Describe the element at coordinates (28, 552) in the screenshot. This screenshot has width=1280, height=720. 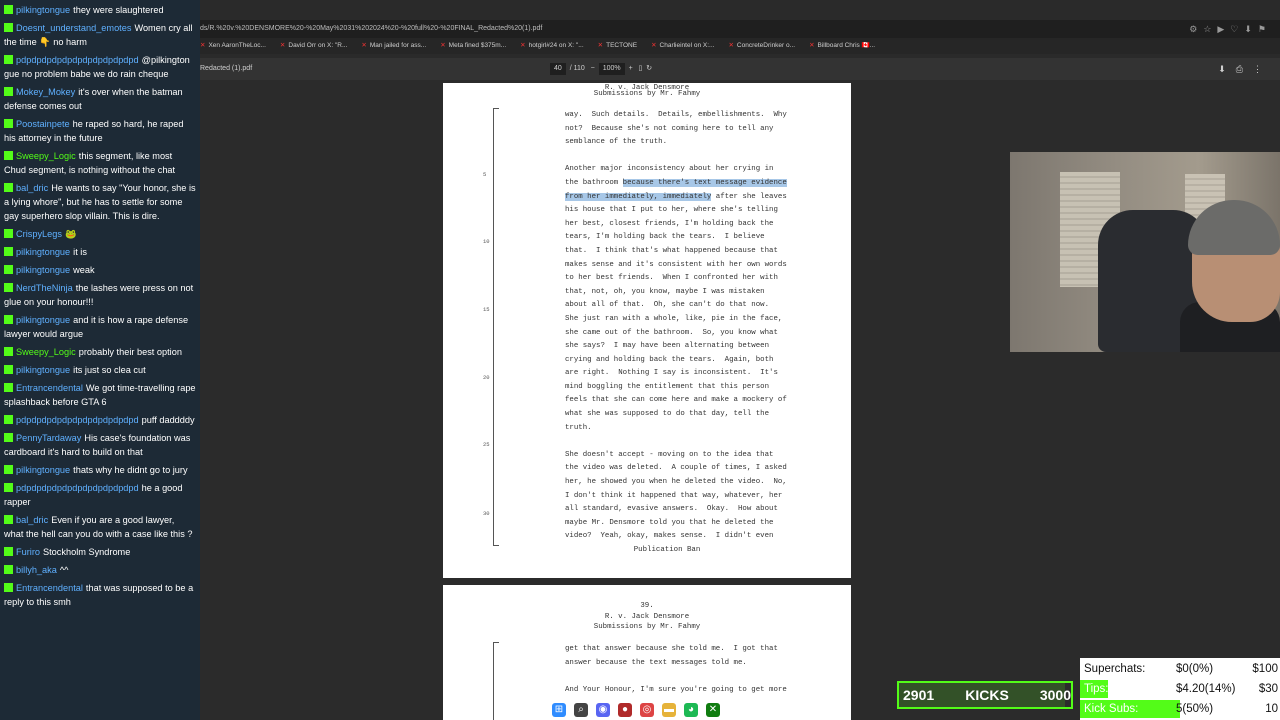
I see `chat-username: Furiro` at that location.